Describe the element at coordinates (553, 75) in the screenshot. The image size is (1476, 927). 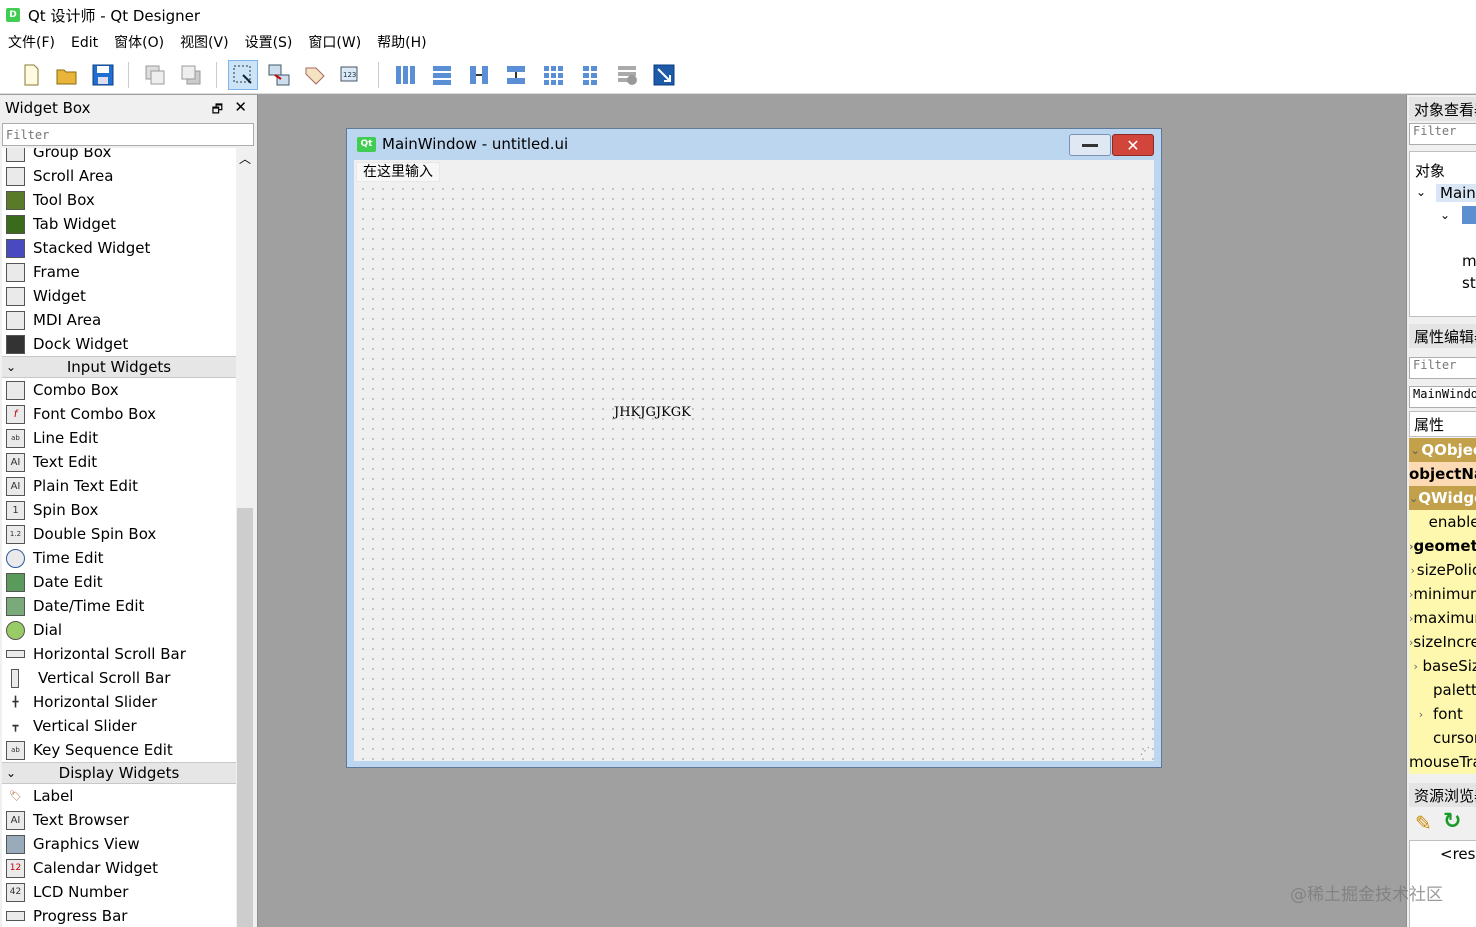
I see `layout-grid-icon` at that location.